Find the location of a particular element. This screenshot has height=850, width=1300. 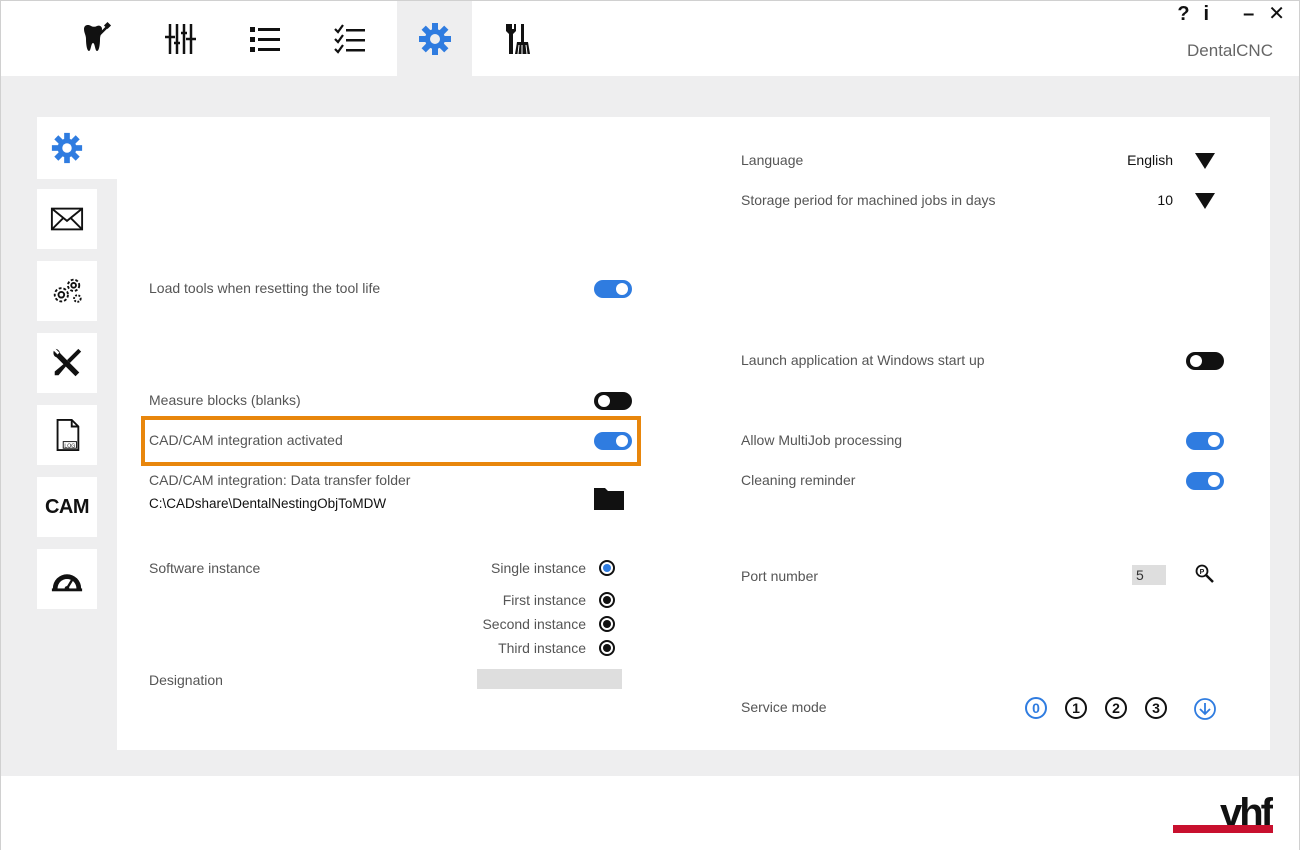

envelope-icon is located at coordinates (67, 219).